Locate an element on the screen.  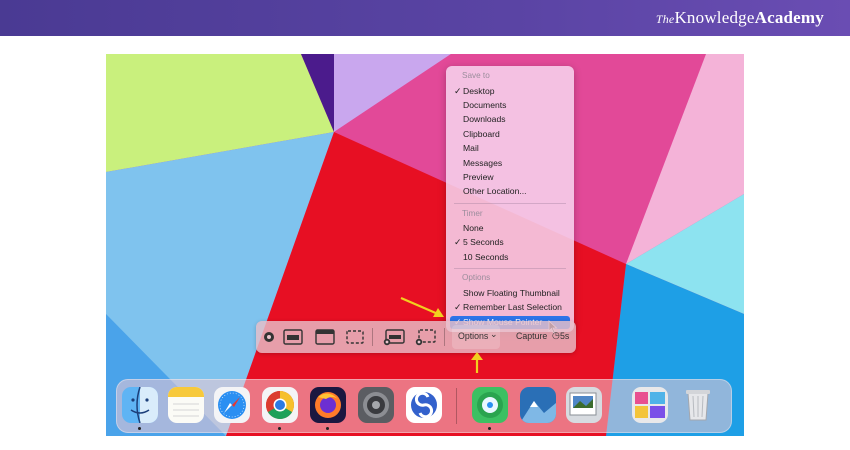
menu-section-options: Options is located at coordinates (476, 277).